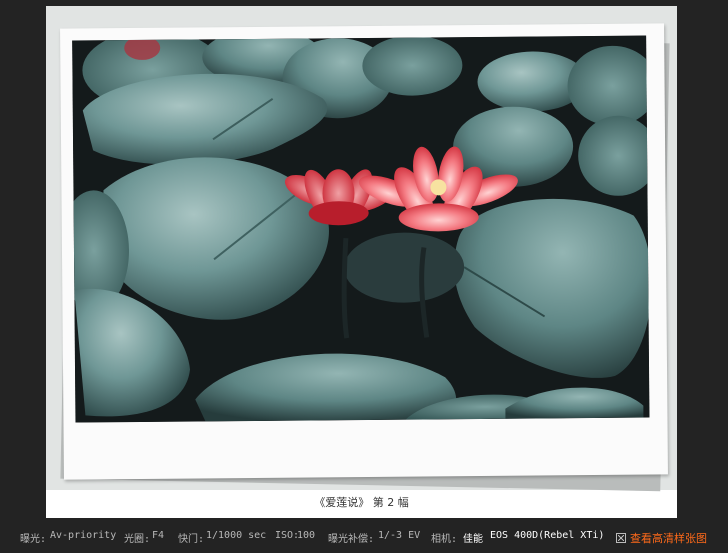 The image size is (728, 553). Describe the element at coordinates (236, 535) in the screenshot. I see `shutter-value: 1/1000 sec` at that location.